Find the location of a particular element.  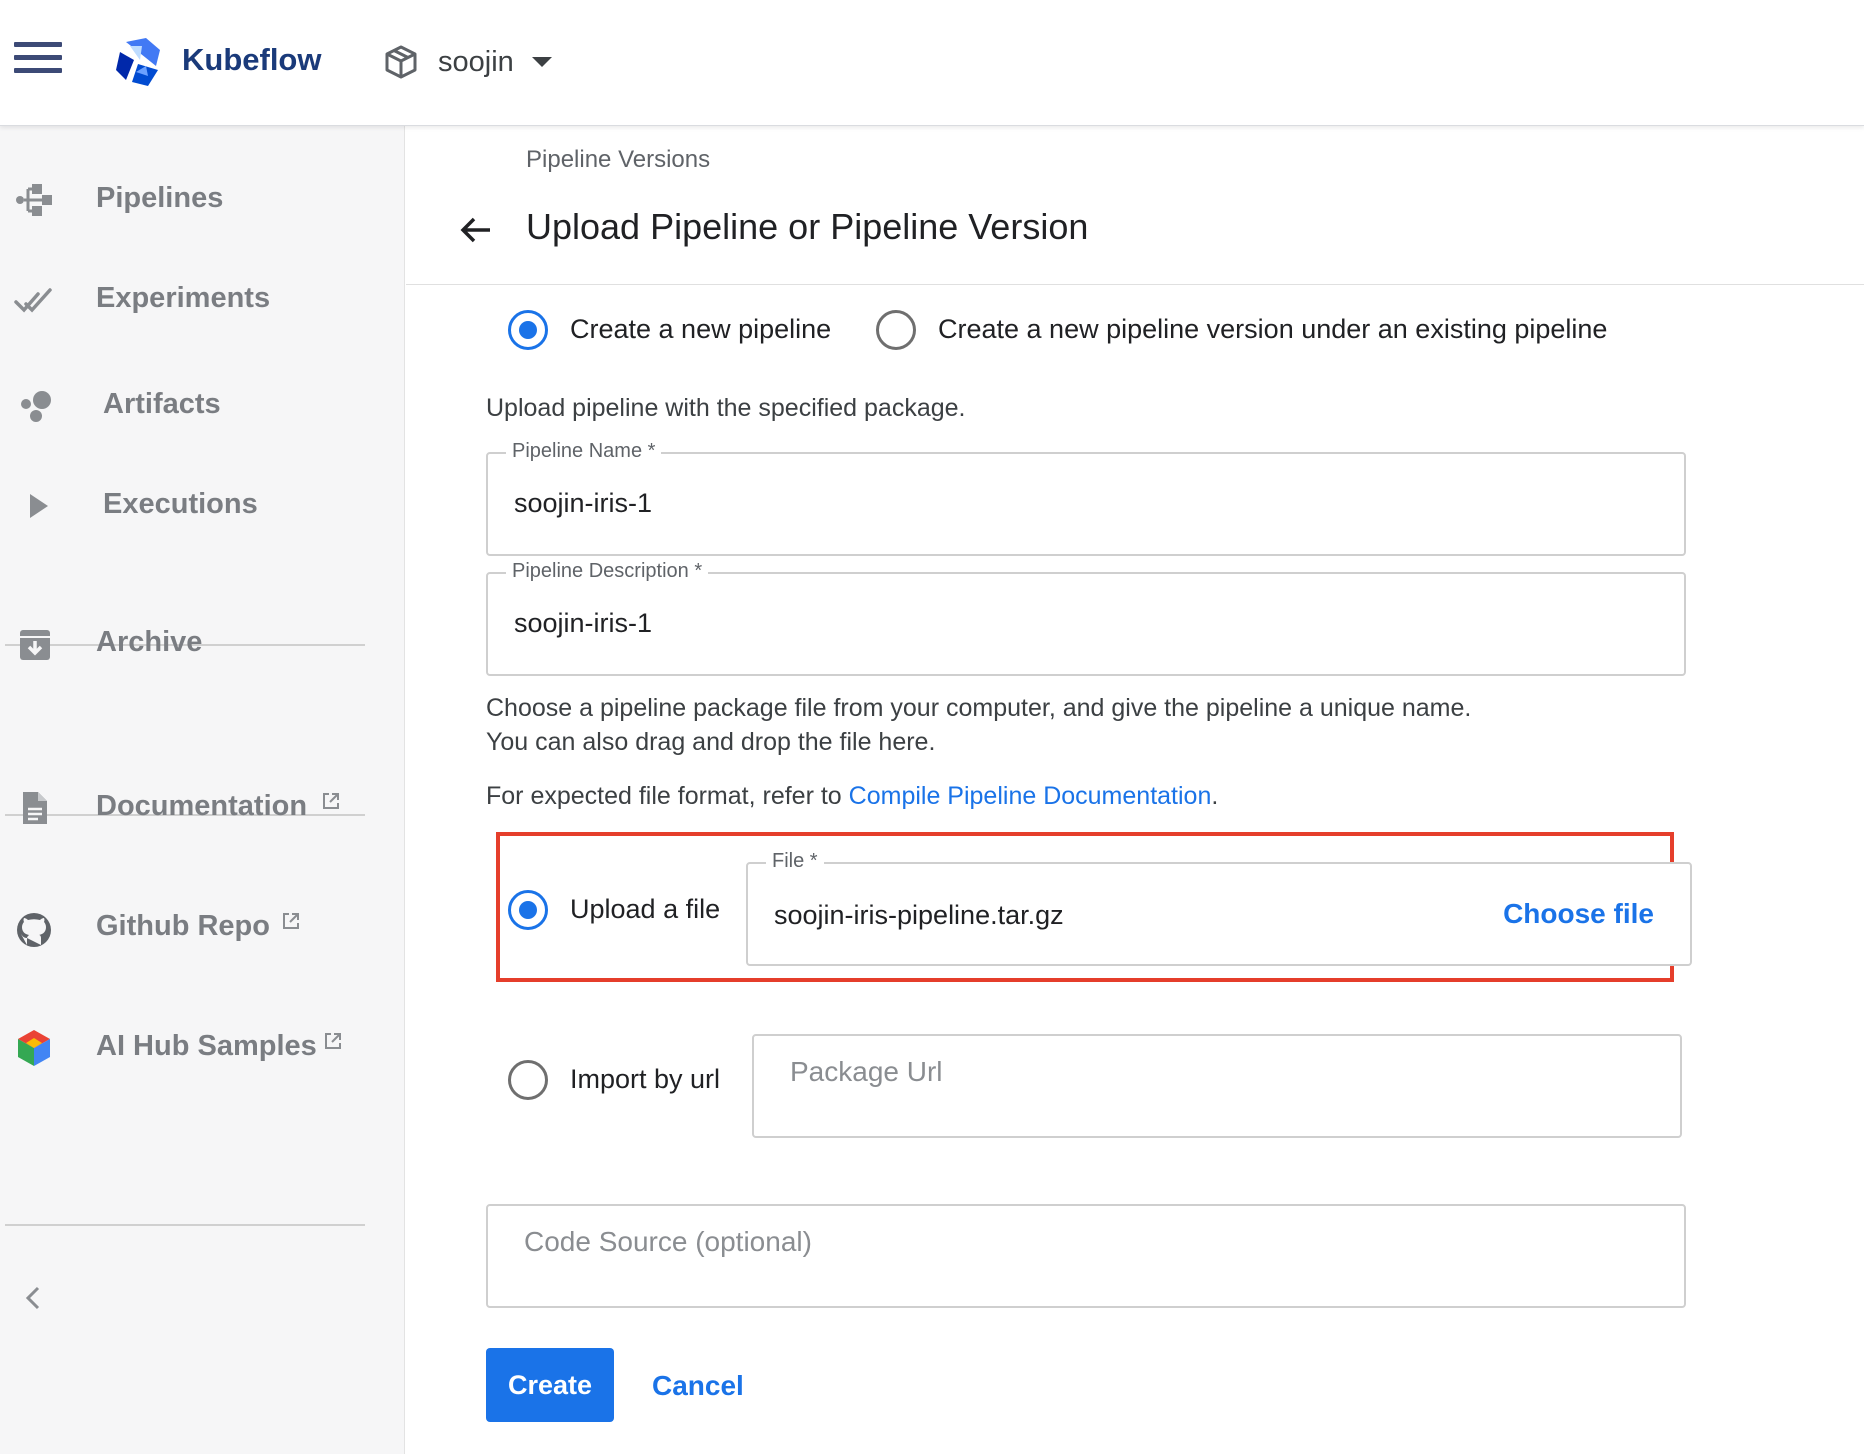

header-divider is located at coordinates (1135, 284).